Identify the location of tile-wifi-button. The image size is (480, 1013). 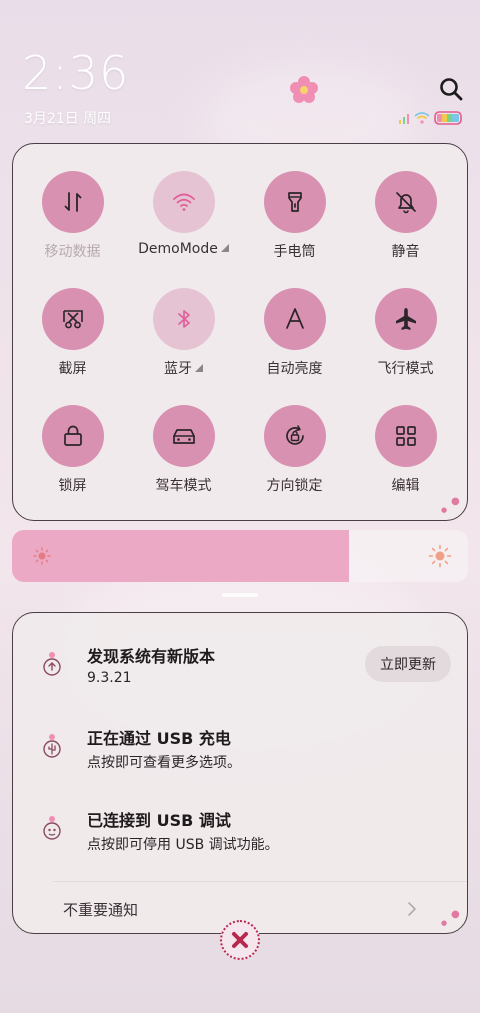
(183, 202).